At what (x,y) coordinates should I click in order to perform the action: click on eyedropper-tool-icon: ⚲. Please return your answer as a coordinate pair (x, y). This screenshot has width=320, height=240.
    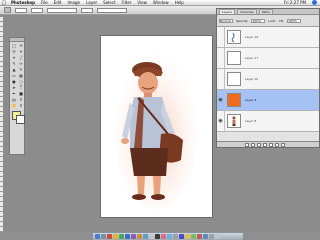
    Looking at the image, I should click on (21, 99).